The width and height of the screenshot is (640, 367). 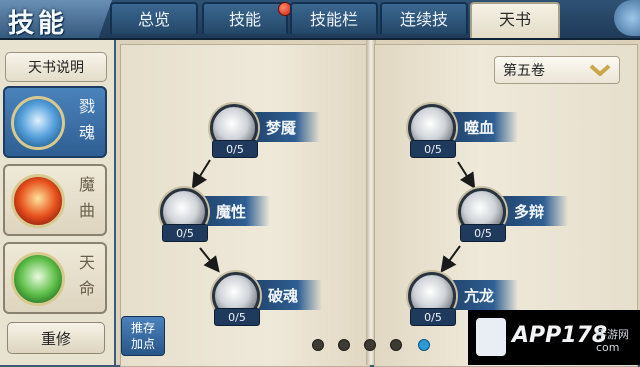 I want to click on watermark-sub2: com, so click(x=608, y=347).